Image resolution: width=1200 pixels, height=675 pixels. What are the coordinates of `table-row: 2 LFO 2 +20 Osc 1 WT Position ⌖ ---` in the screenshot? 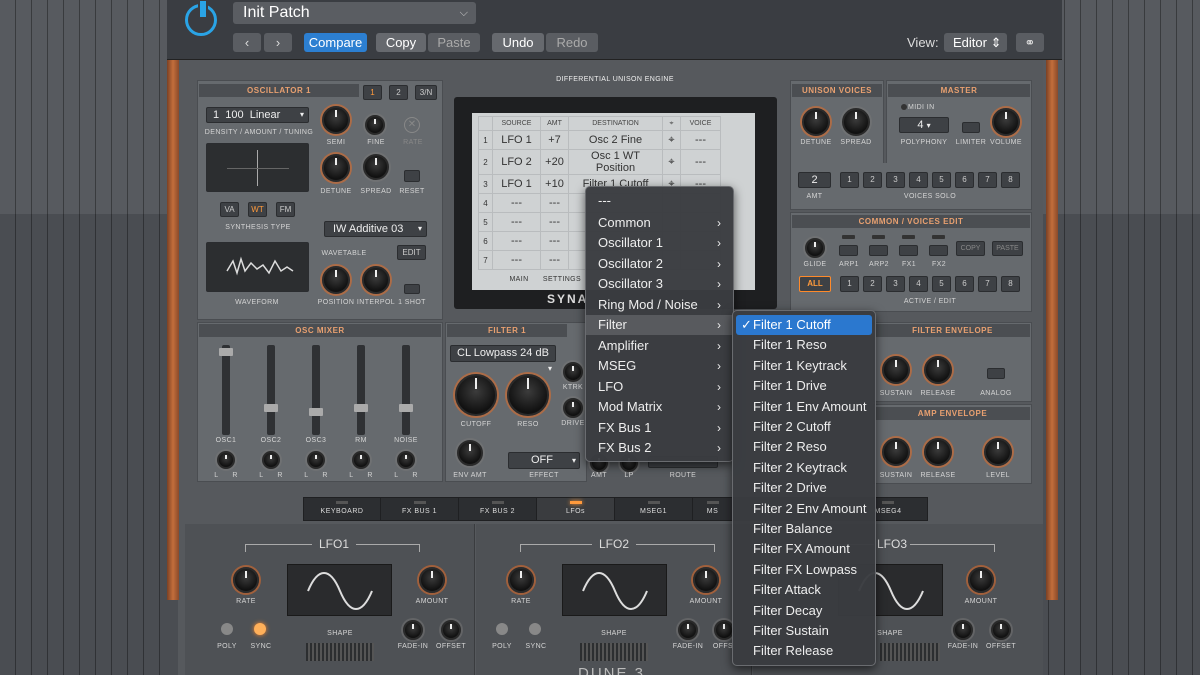 It's located at (599, 162).